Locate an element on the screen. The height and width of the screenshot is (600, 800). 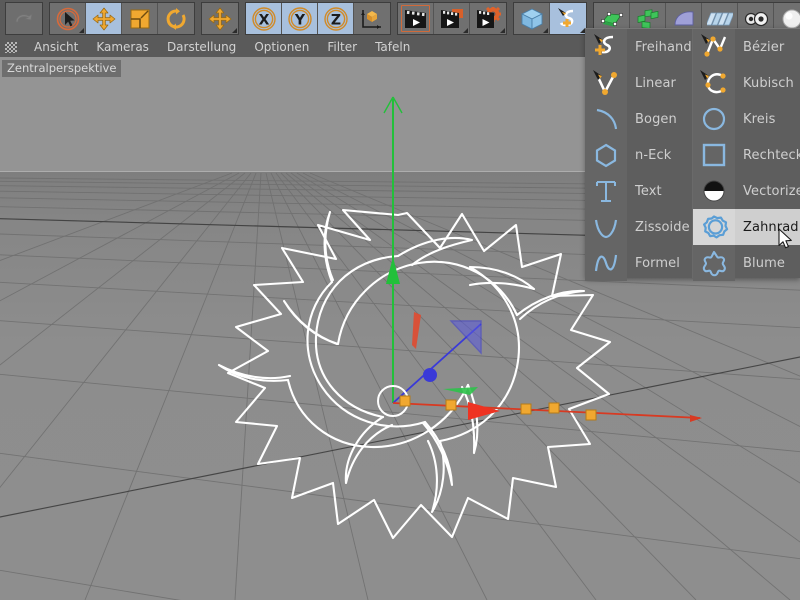
toolbar-group-transform is located at coordinates (122, 18).